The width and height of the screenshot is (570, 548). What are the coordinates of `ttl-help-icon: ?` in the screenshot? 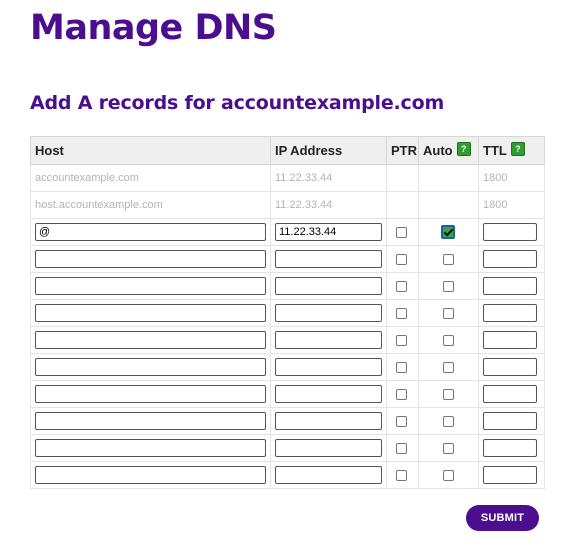 It's located at (517, 149).